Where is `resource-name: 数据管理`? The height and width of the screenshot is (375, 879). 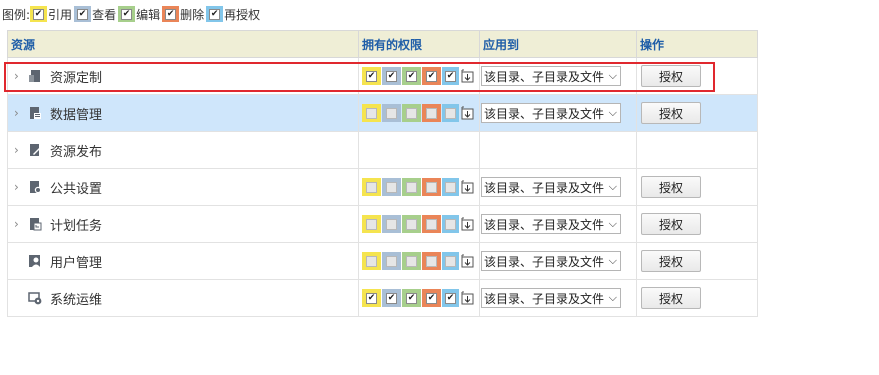 resource-name: 数据管理 is located at coordinates (76, 113).